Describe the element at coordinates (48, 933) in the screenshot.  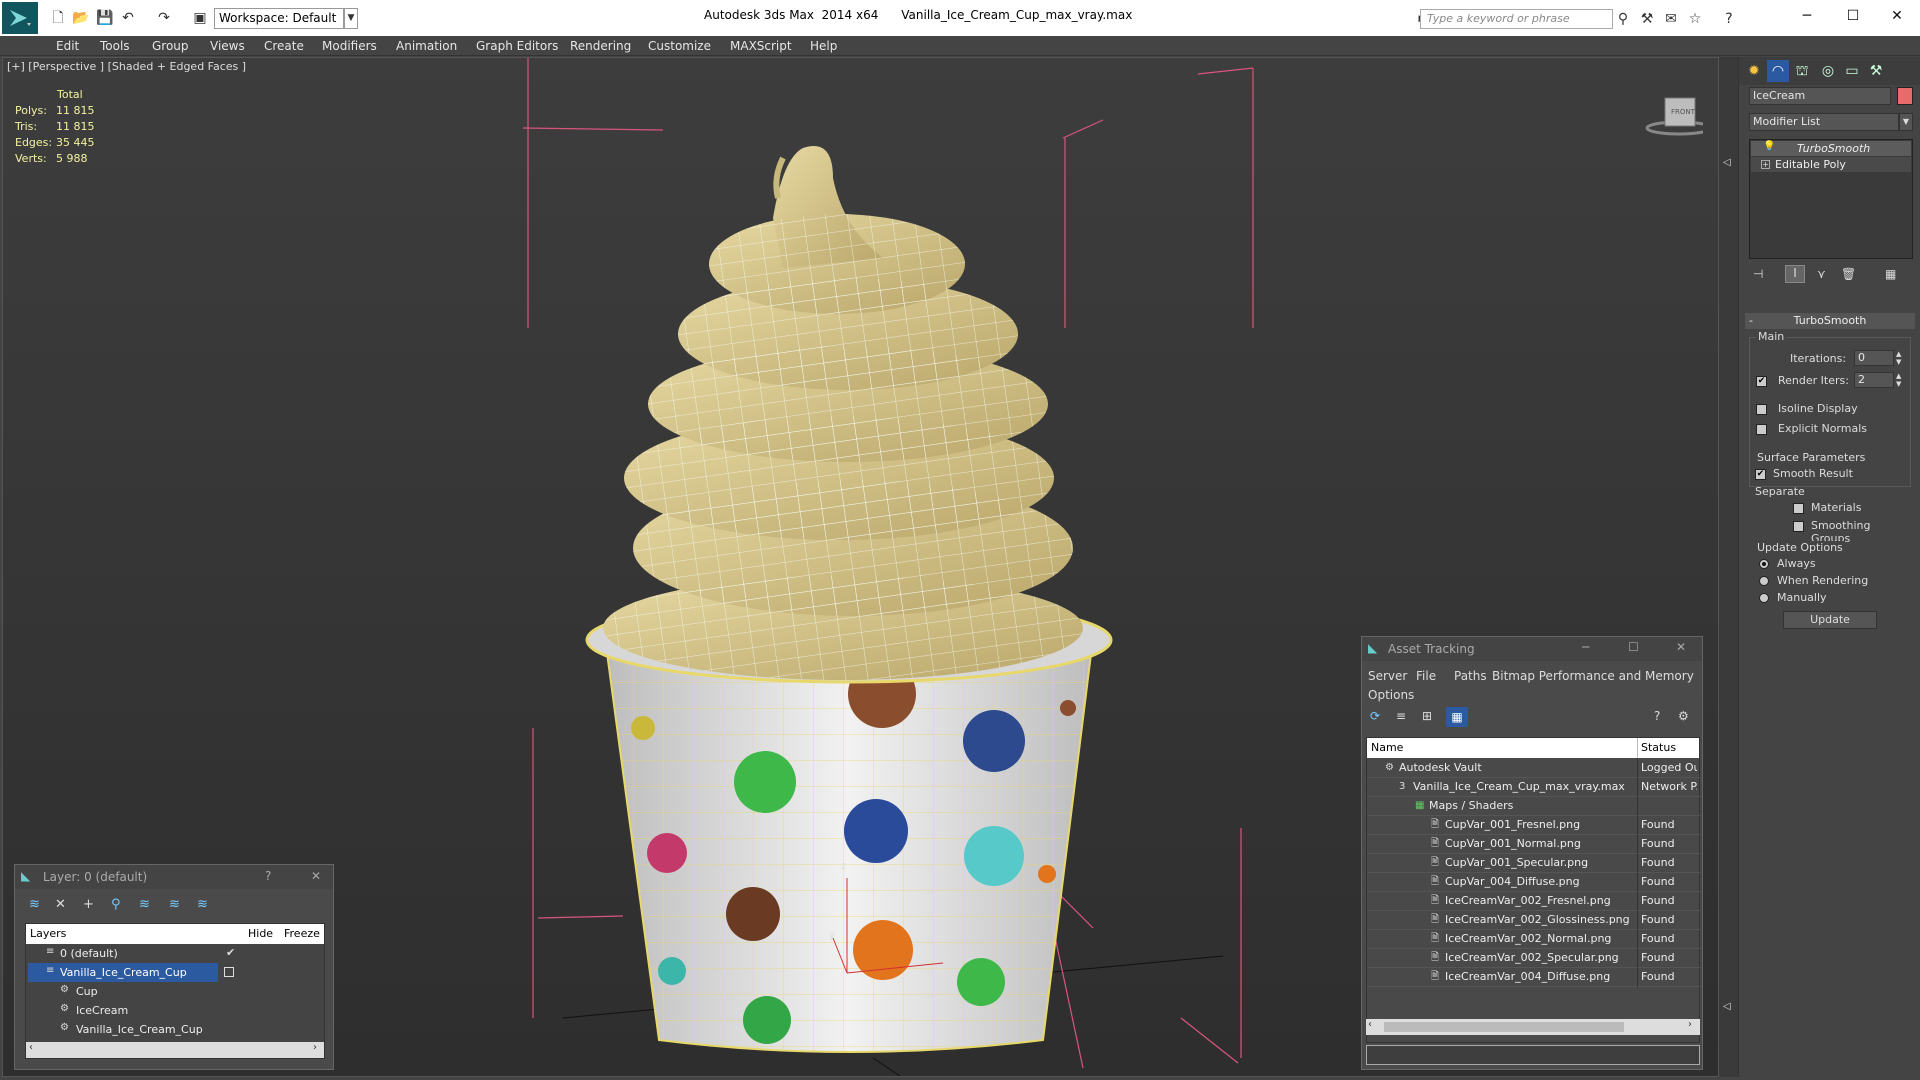
I see `col-layers-header: Layers` at that location.